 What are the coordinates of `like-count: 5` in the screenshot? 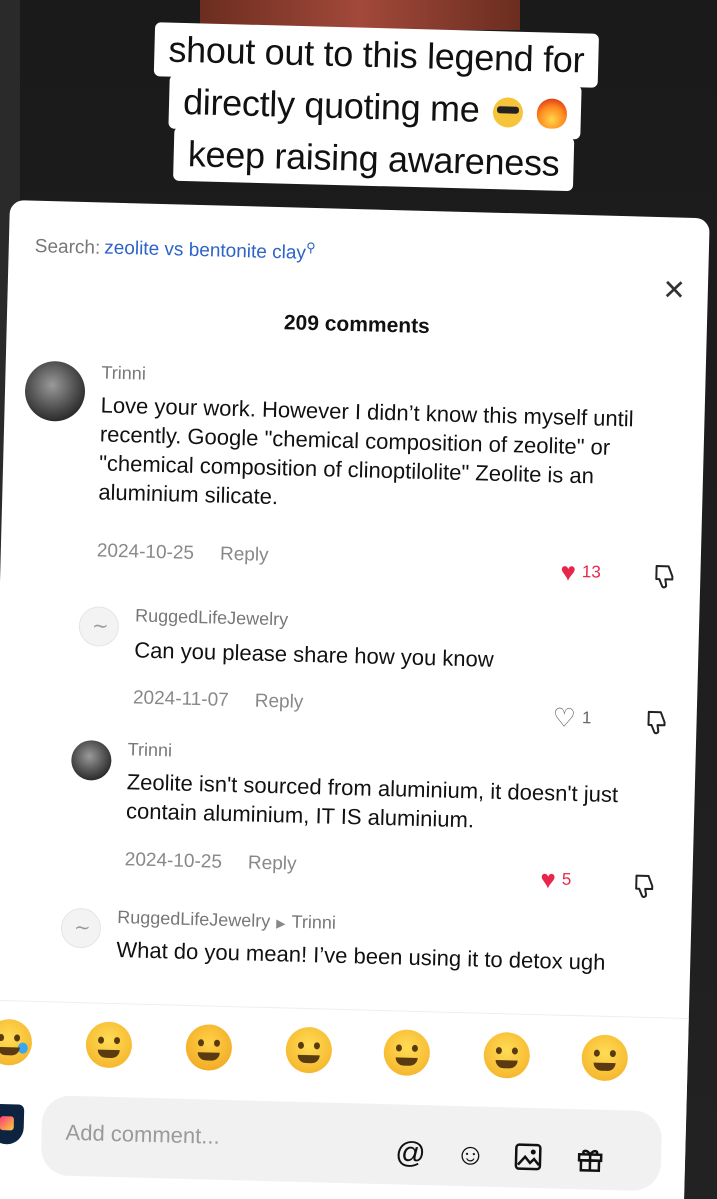 It's located at (566, 879).